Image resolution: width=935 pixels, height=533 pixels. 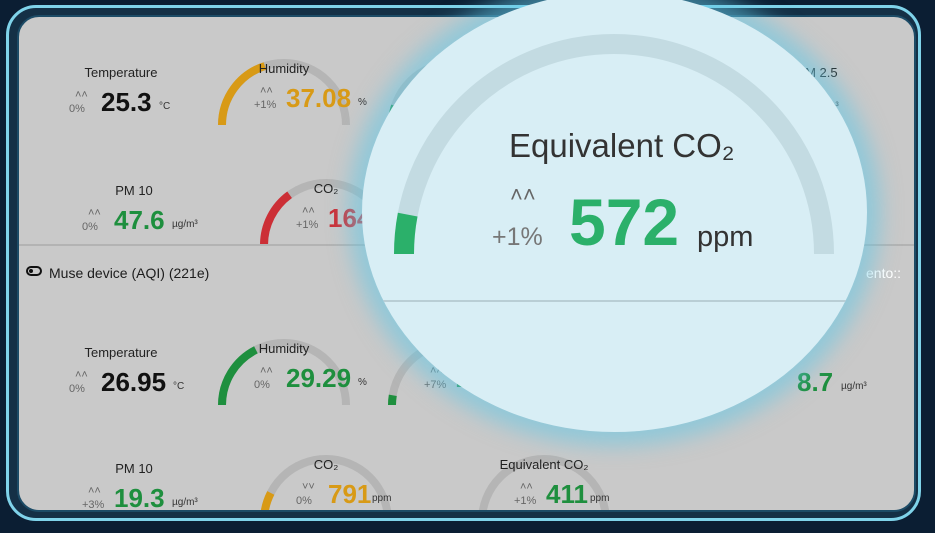 I want to click on tile-value: 25.3, so click(x=126, y=102).